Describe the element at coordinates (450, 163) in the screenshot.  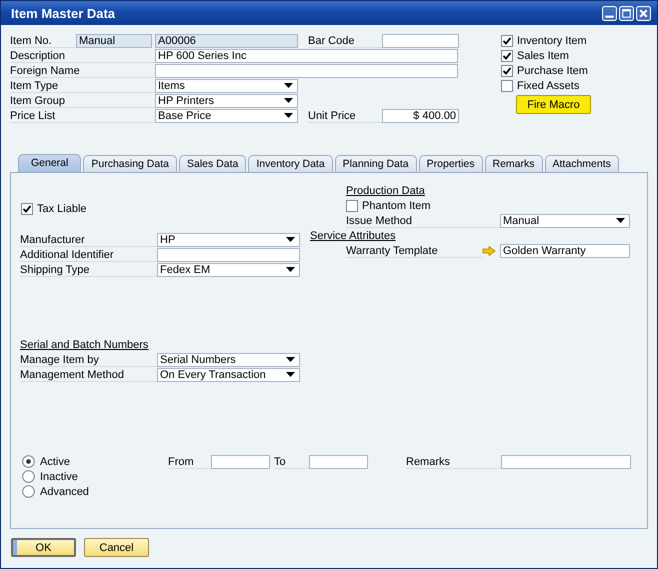
I see `tab: Properties` at that location.